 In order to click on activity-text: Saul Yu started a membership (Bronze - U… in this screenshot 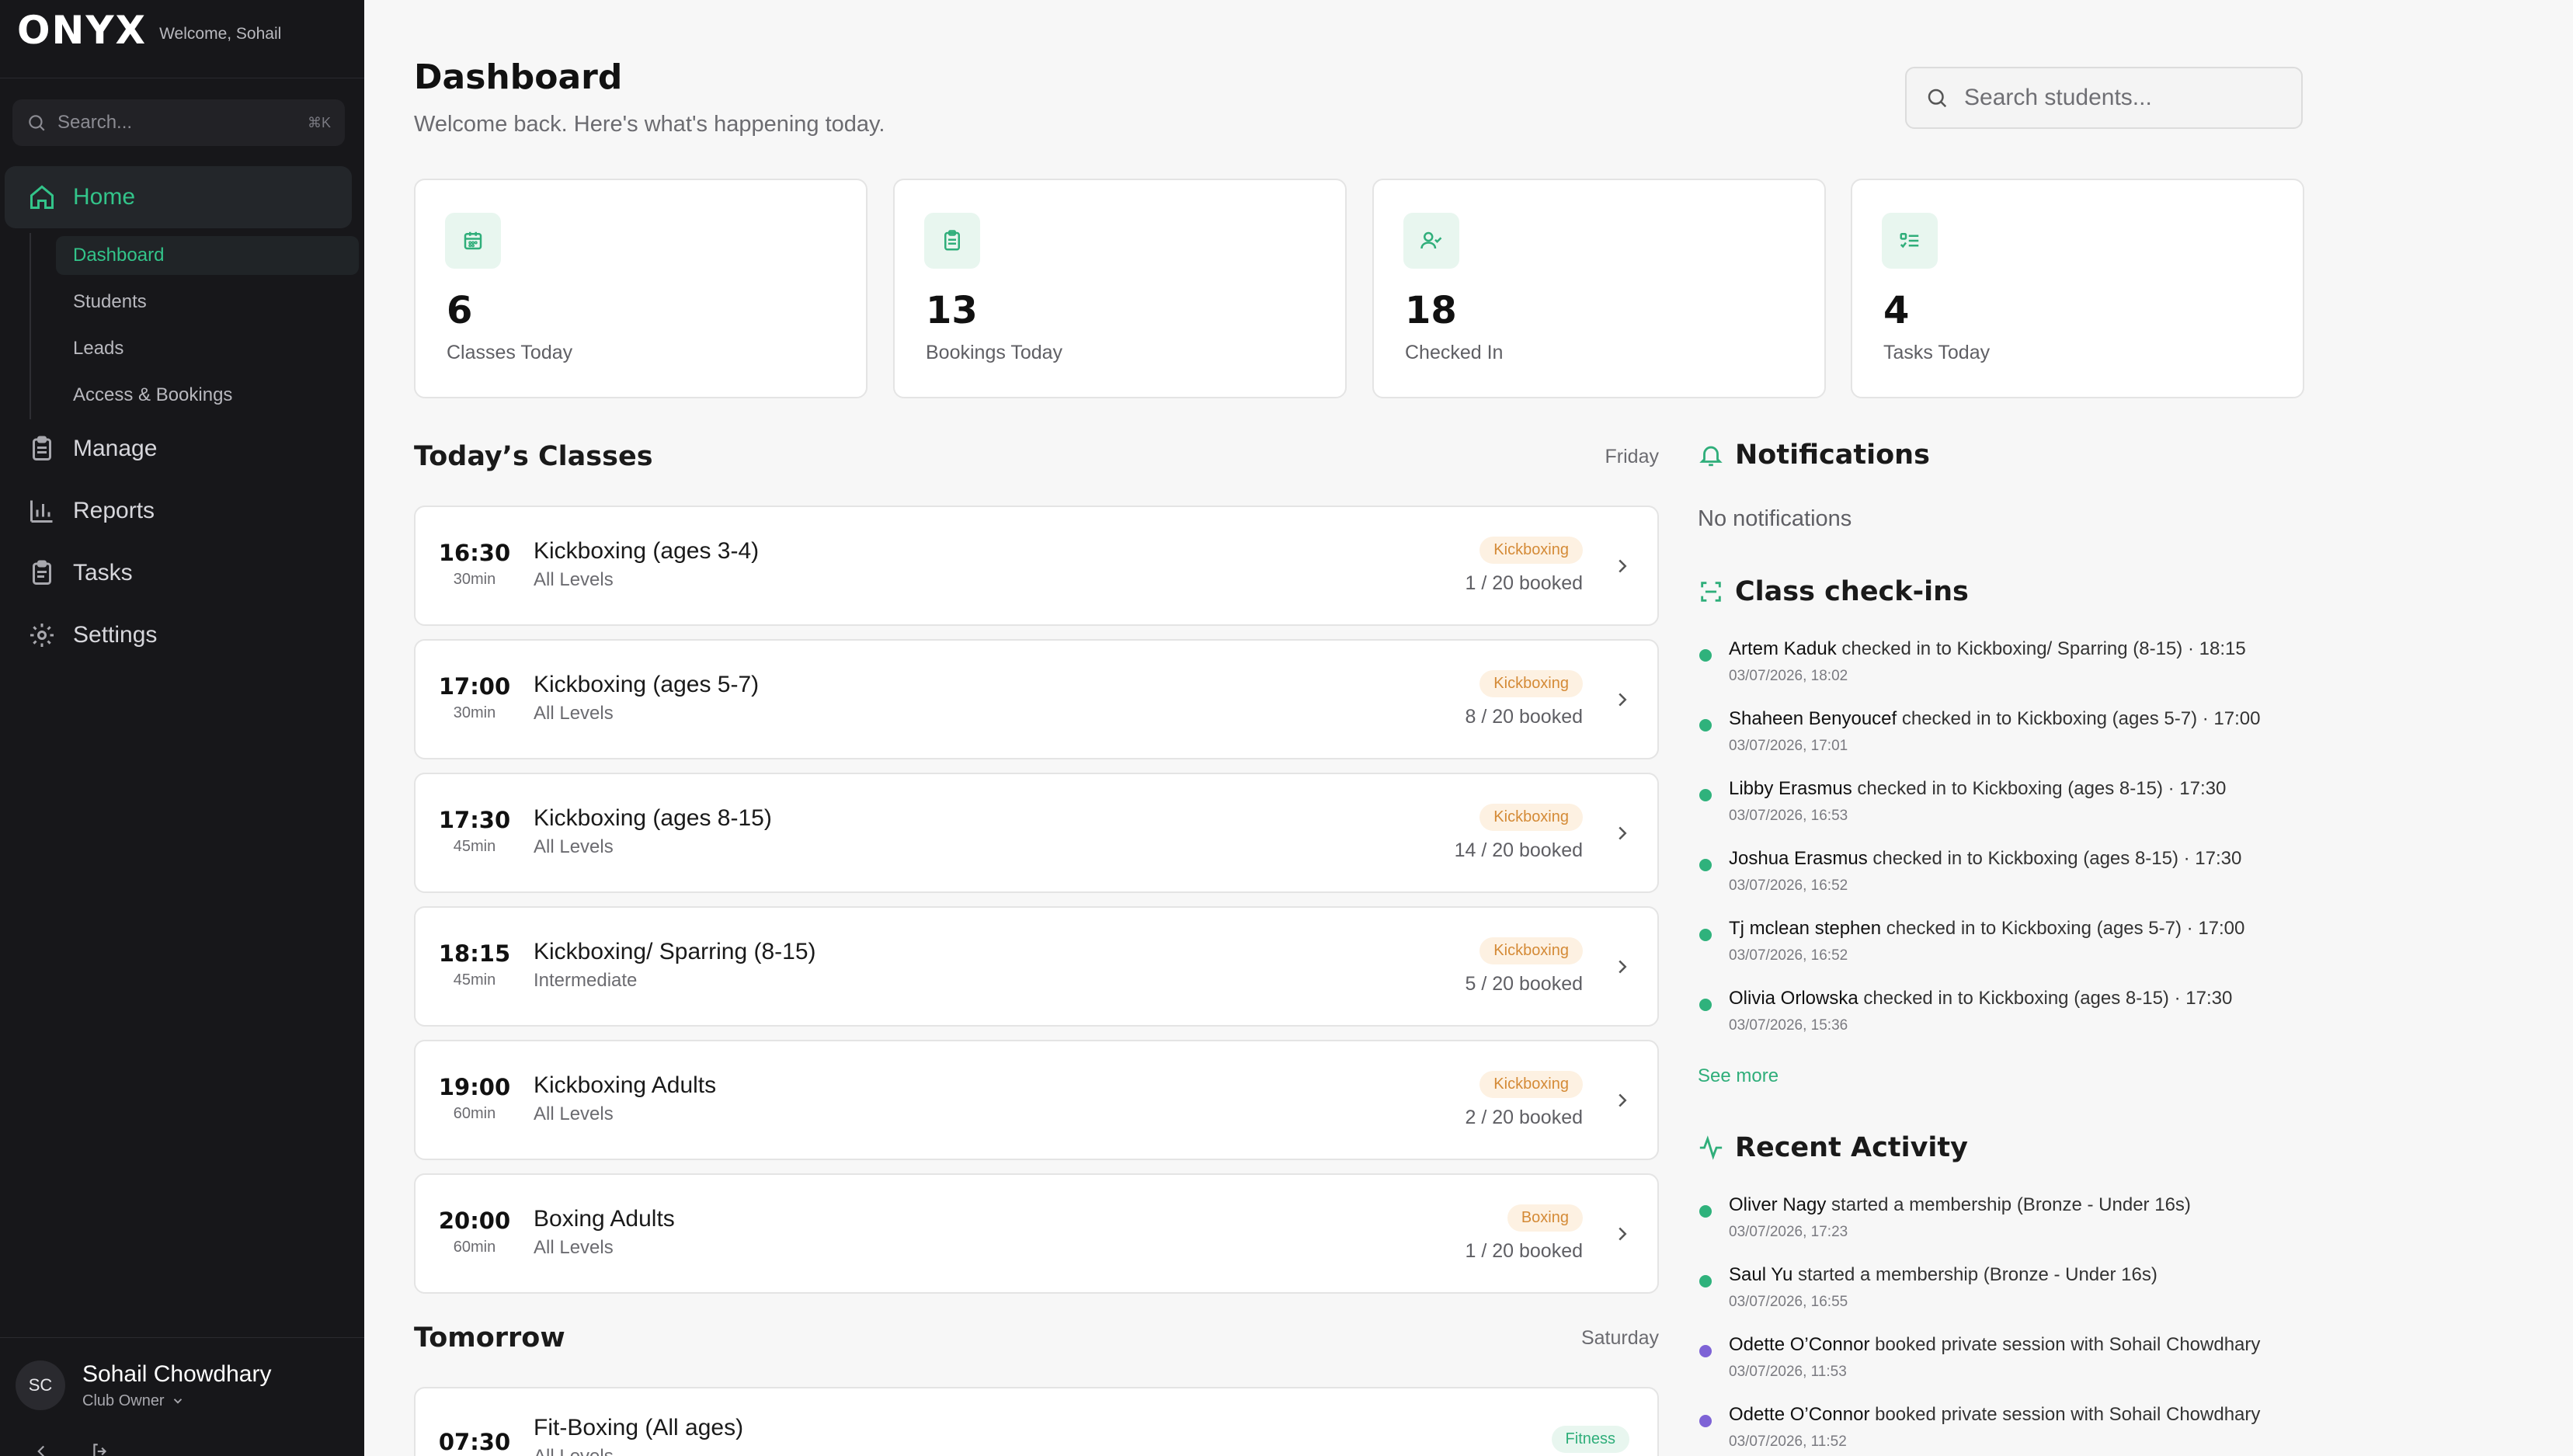, I will do `click(1943, 1275)`.